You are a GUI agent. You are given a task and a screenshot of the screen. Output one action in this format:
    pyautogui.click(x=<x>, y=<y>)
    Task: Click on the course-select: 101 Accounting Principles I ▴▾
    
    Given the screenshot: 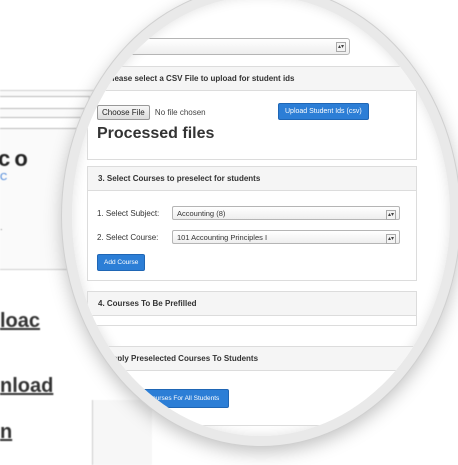 What is the action you would take?
    pyautogui.click(x=286, y=237)
    